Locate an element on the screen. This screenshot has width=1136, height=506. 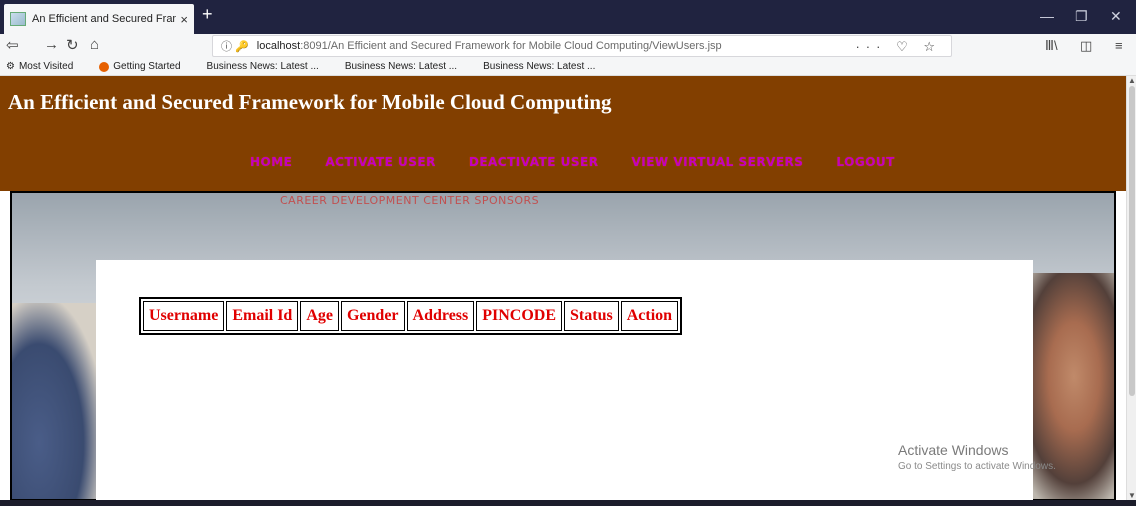
browser-tab: An Efficient and Secured Frame × is located at coordinates (99, 19).